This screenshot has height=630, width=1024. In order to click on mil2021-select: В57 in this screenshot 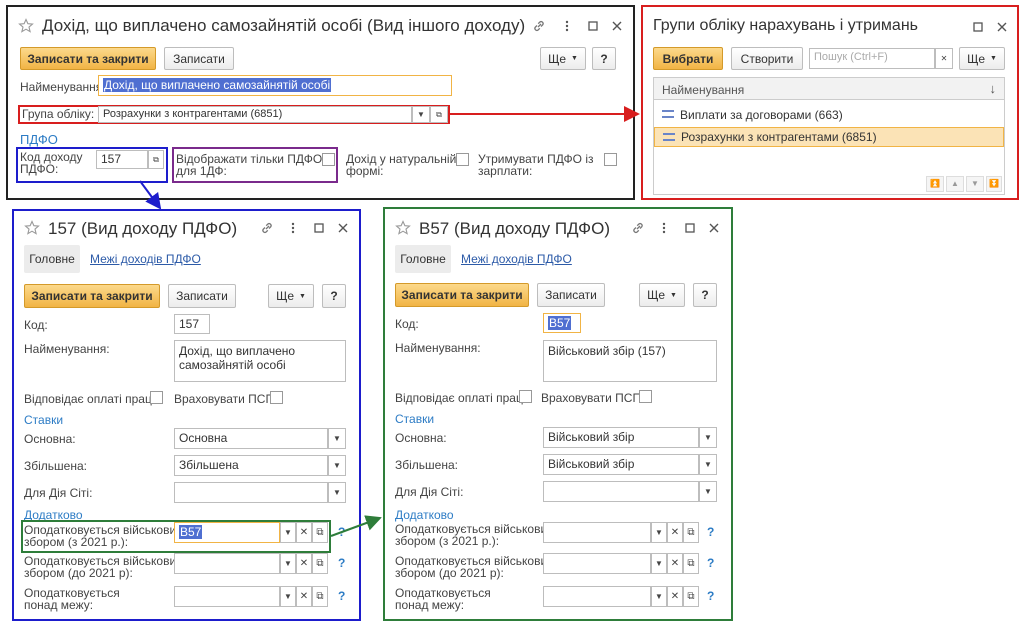, I will do `click(227, 532)`.